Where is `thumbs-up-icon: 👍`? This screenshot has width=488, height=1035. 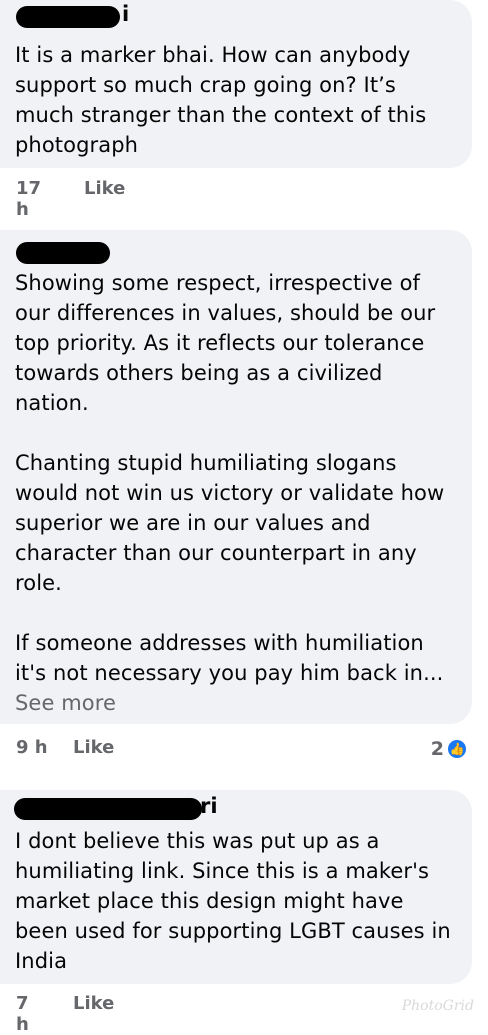 thumbs-up-icon: 👍 is located at coordinates (457, 749).